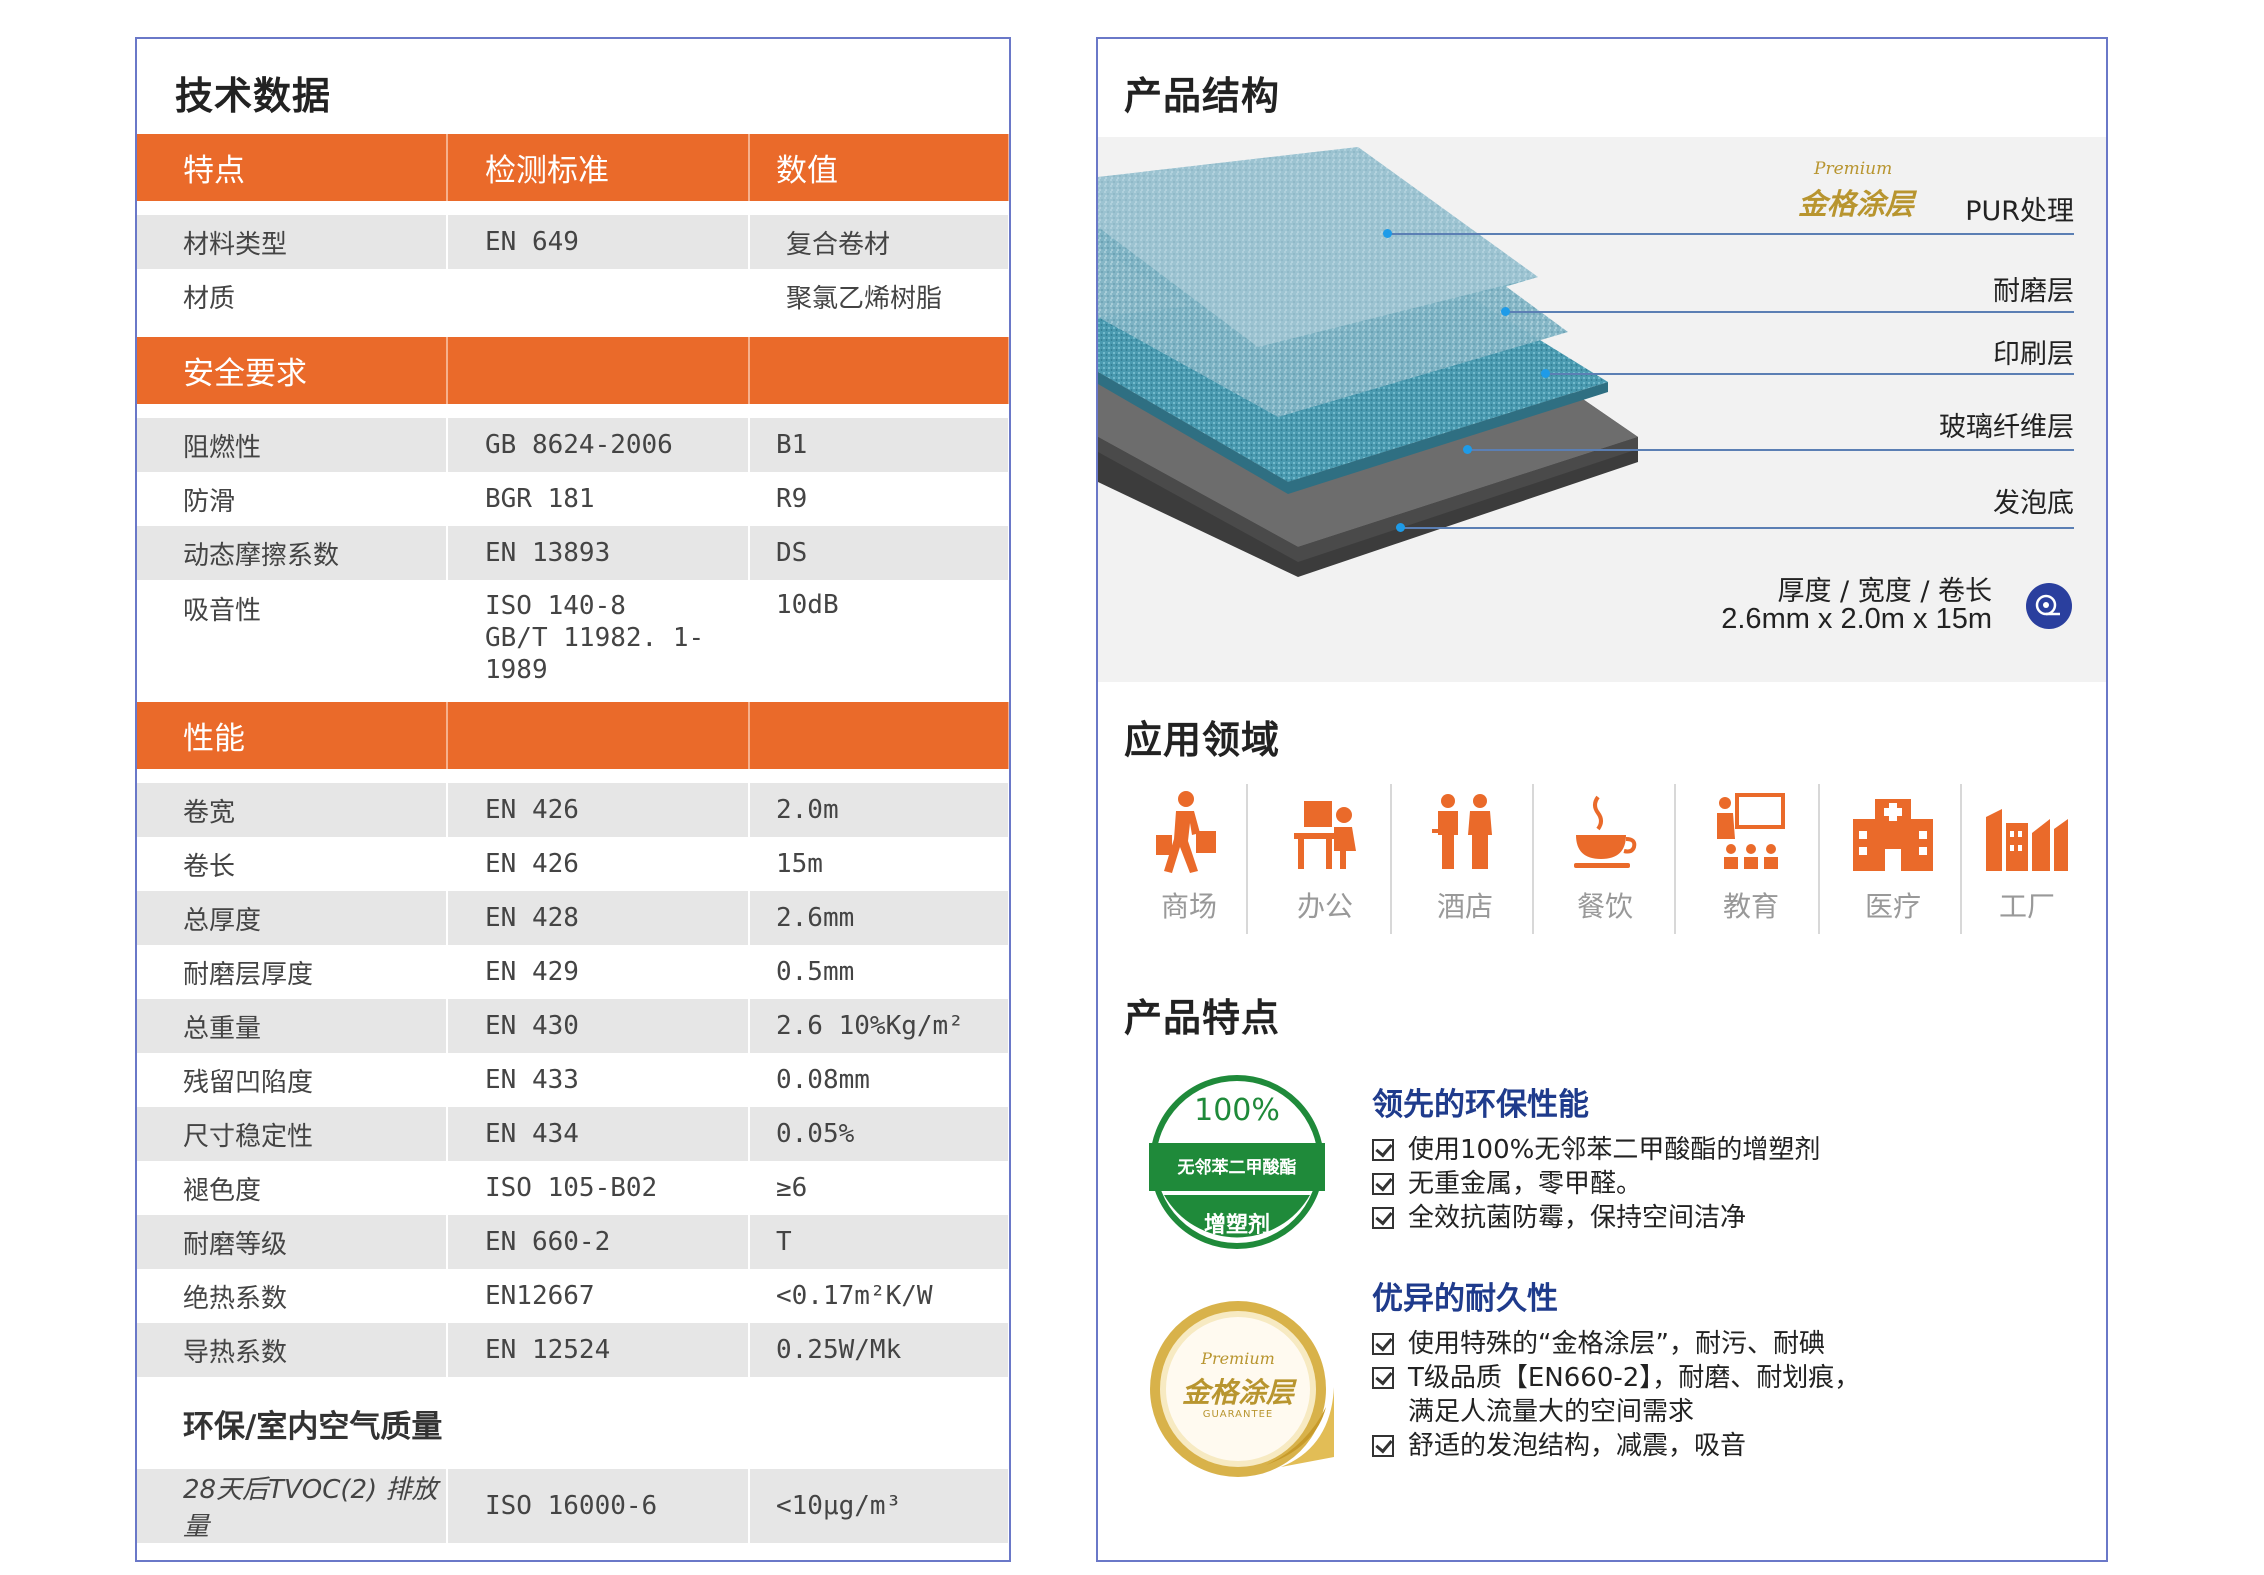 Image resolution: width=2264 pixels, height=1575 pixels. Describe the element at coordinates (573, 1188) in the screenshot. I see `table-row: 褪色度 ISO 105-B02 ≥6` at that location.